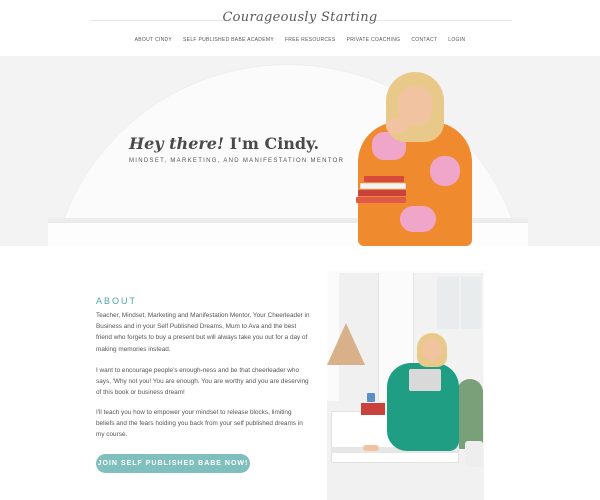 The image size is (600, 500). What do you see at coordinates (300, 17) in the screenshot?
I see `site-logo: Courageously Starting` at bounding box center [300, 17].